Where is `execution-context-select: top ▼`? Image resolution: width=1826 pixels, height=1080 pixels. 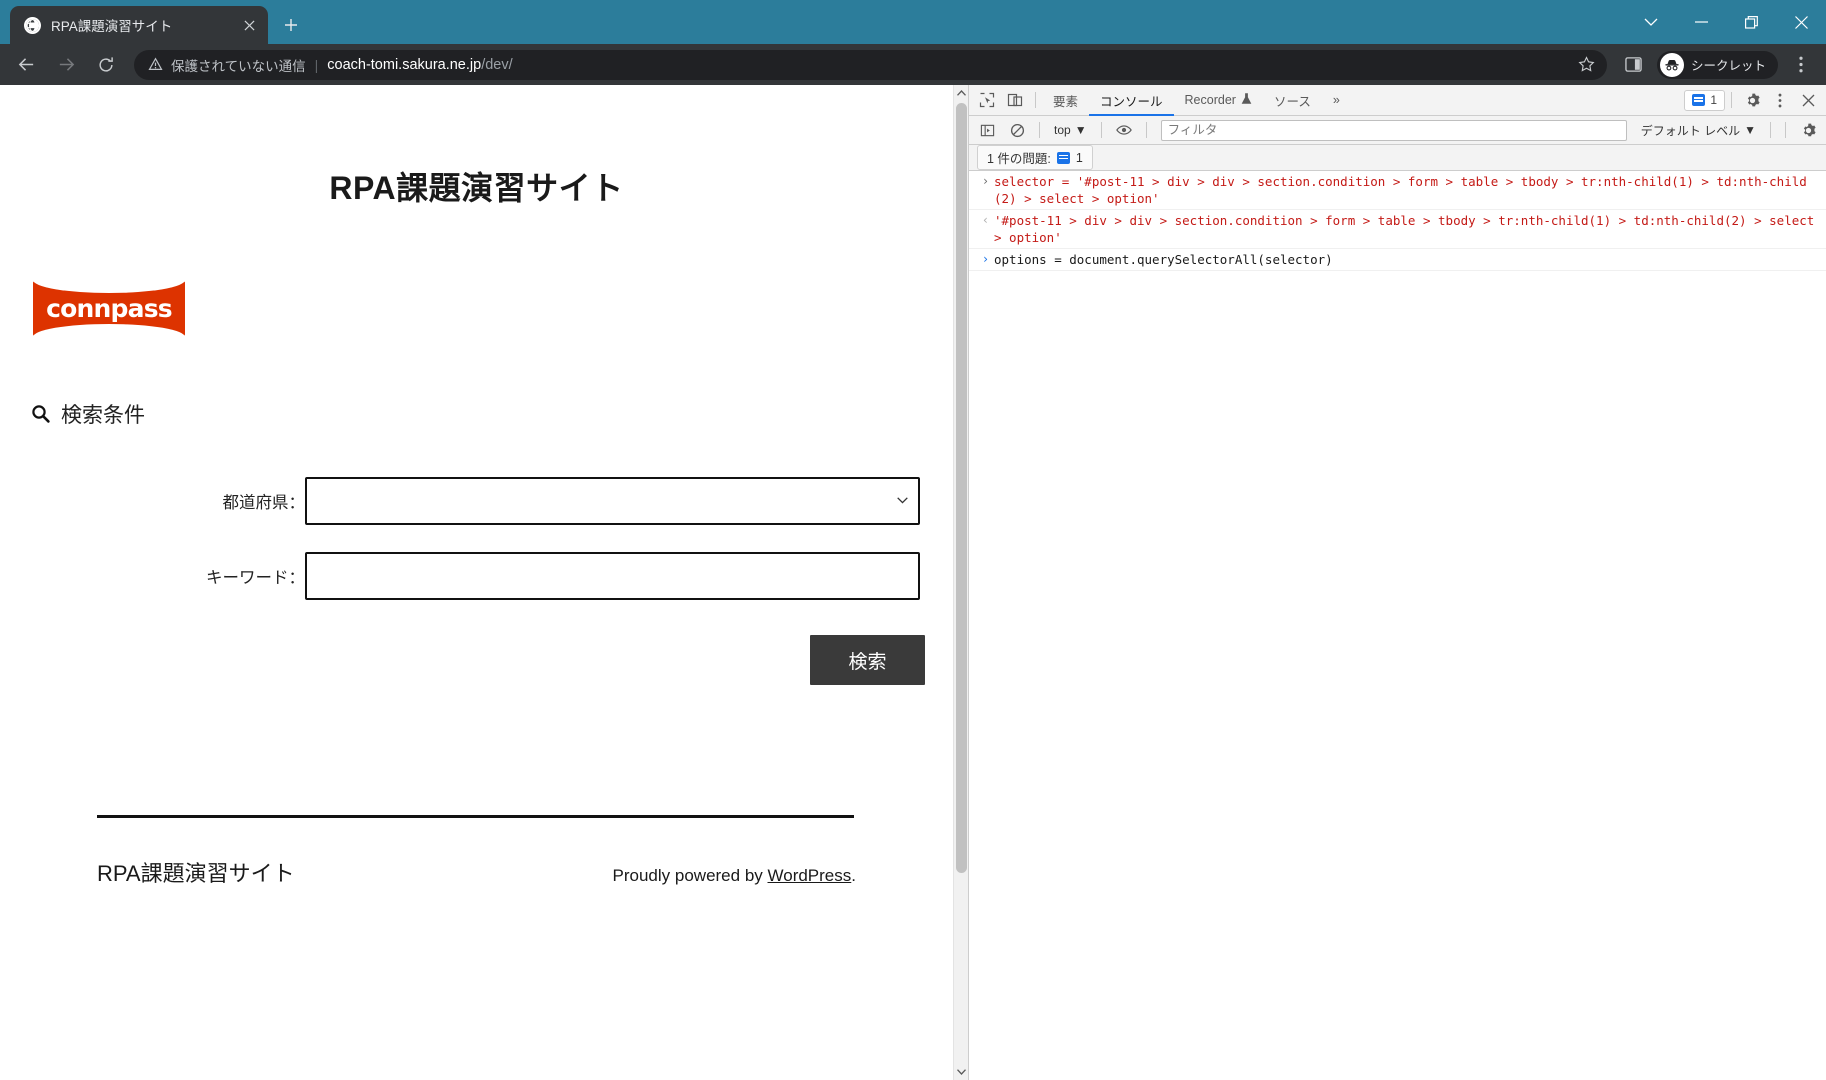 execution-context-select: top ▼ is located at coordinates (1070, 130).